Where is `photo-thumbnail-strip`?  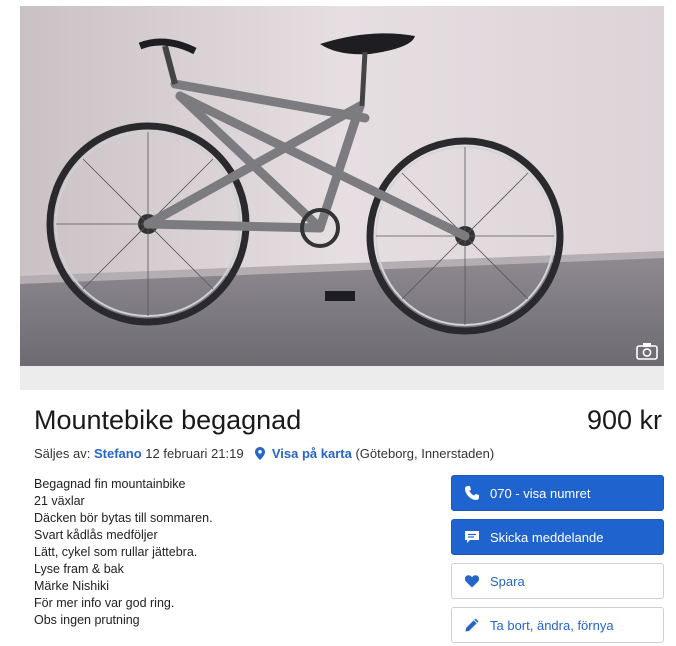 photo-thumbnail-strip is located at coordinates (342, 378).